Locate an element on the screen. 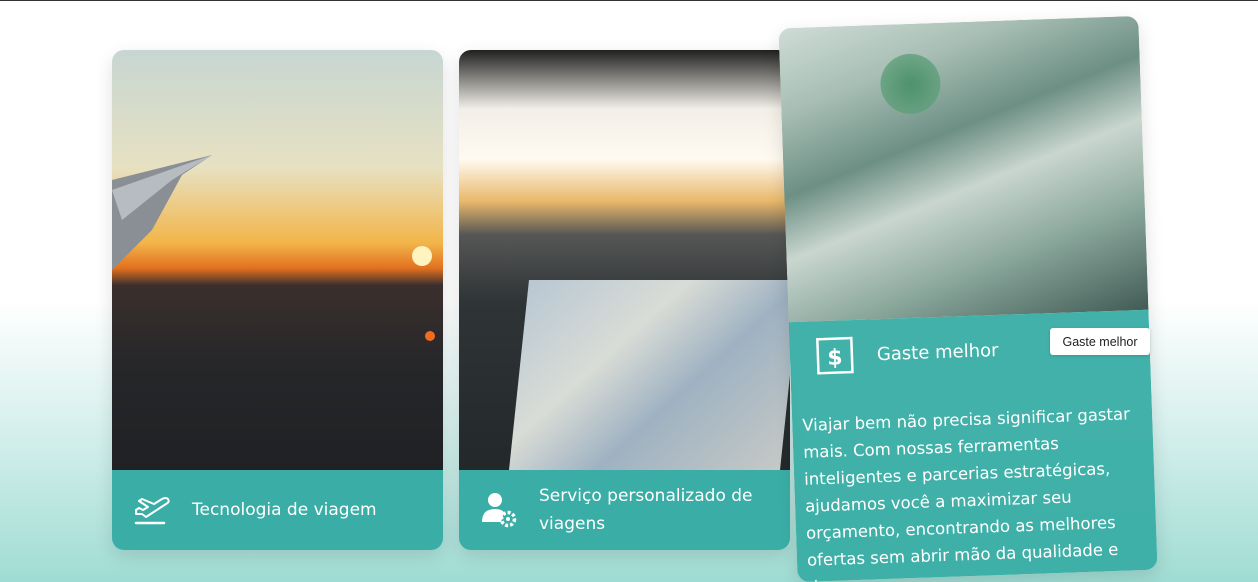 The width and height of the screenshot is (1258, 582). card-caption: Tecnologia de viagem is located at coordinates (277, 510).